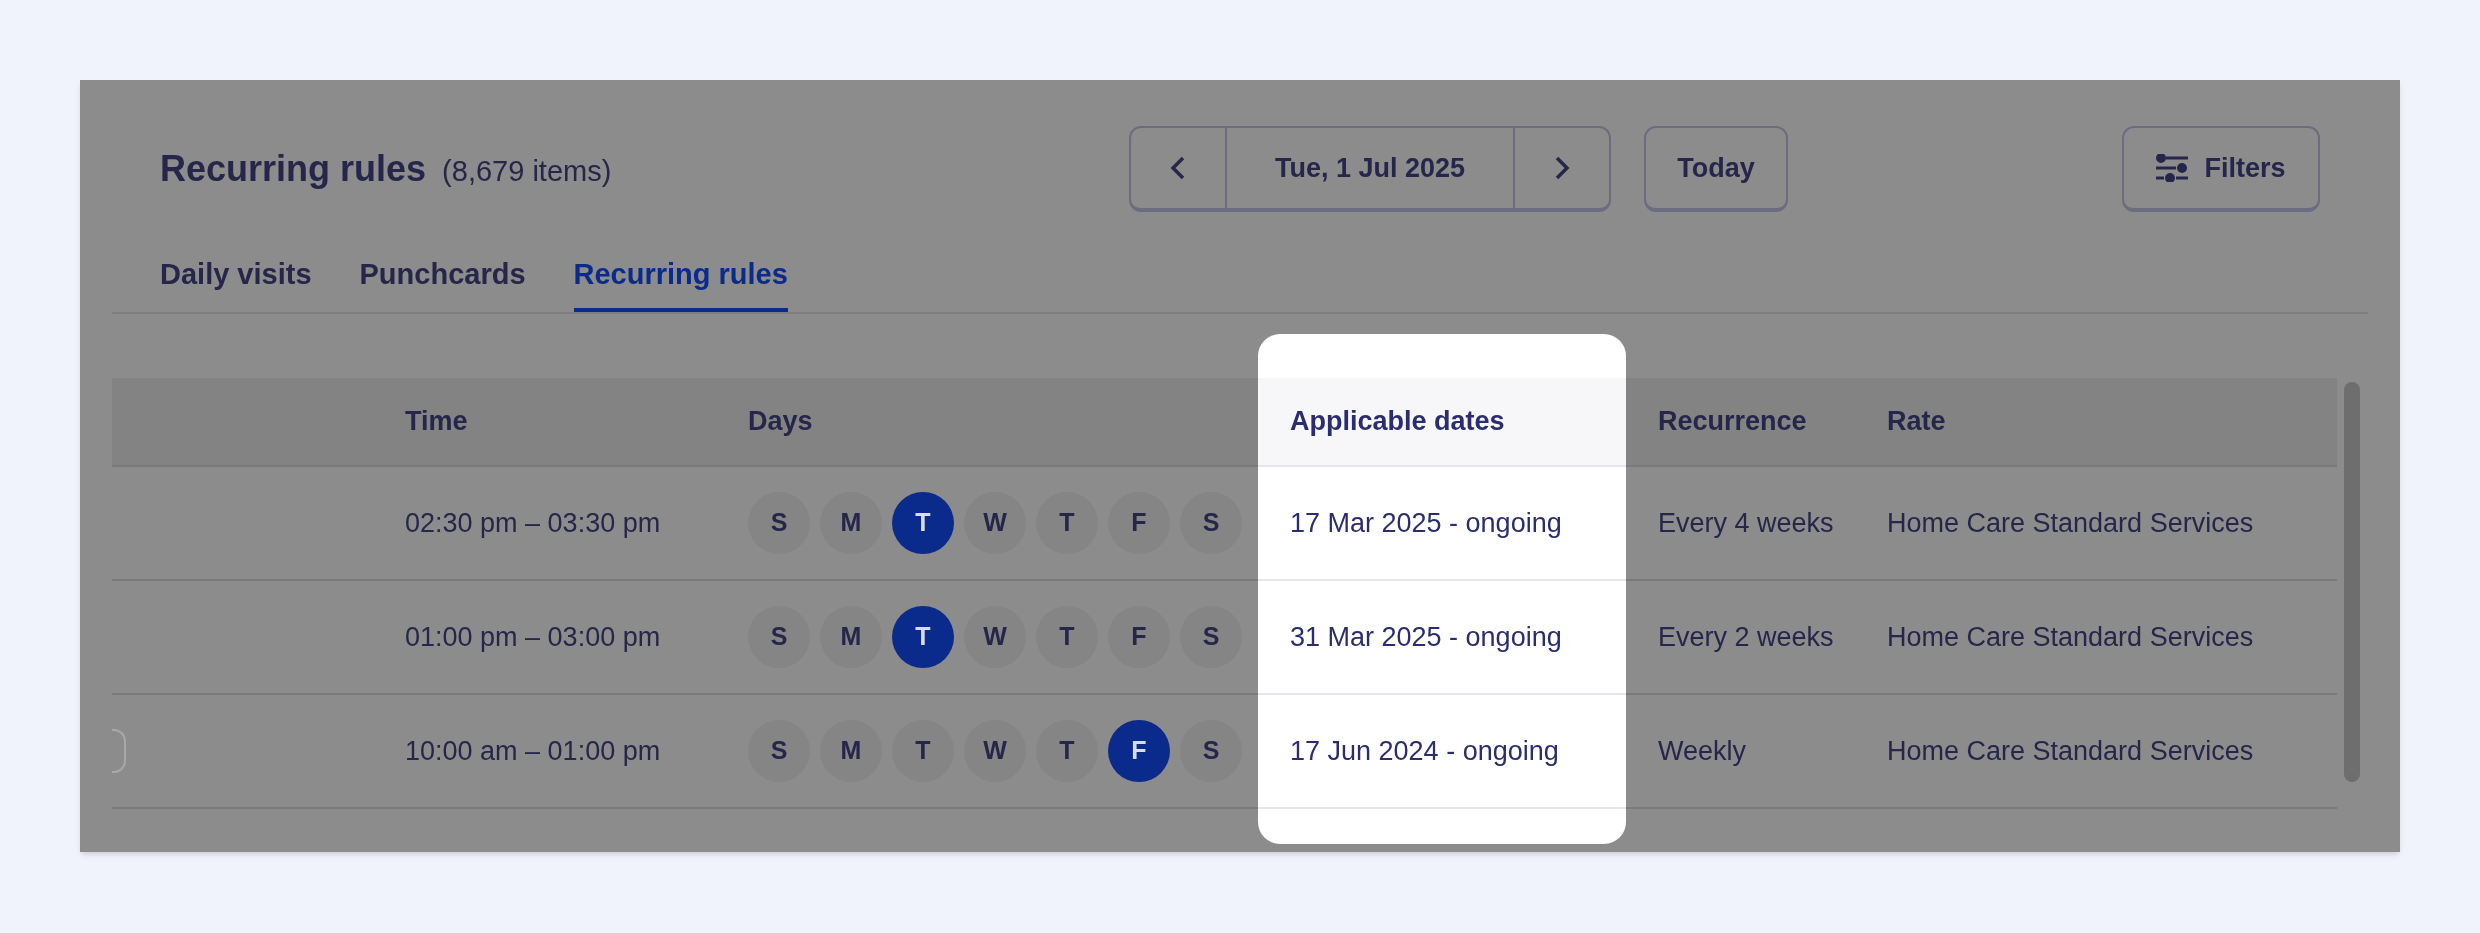 This screenshot has height=933, width=2480. What do you see at coordinates (2172, 168) in the screenshot?
I see `sliders-icon` at bounding box center [2172, 168].